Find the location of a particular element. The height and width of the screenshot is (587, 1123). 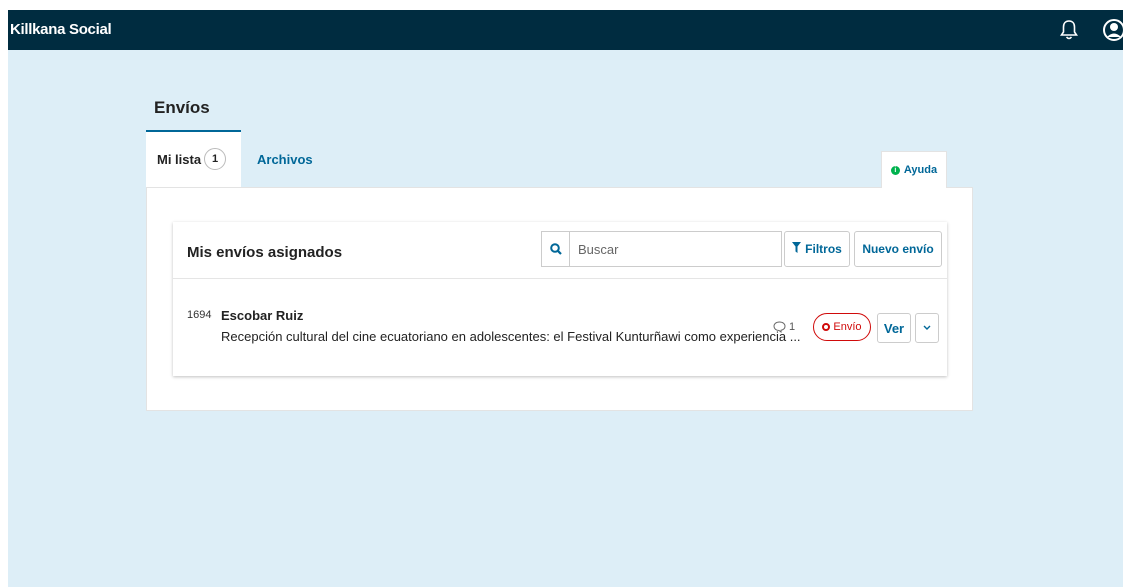

filter-icon is located at coordinates (797, 249).